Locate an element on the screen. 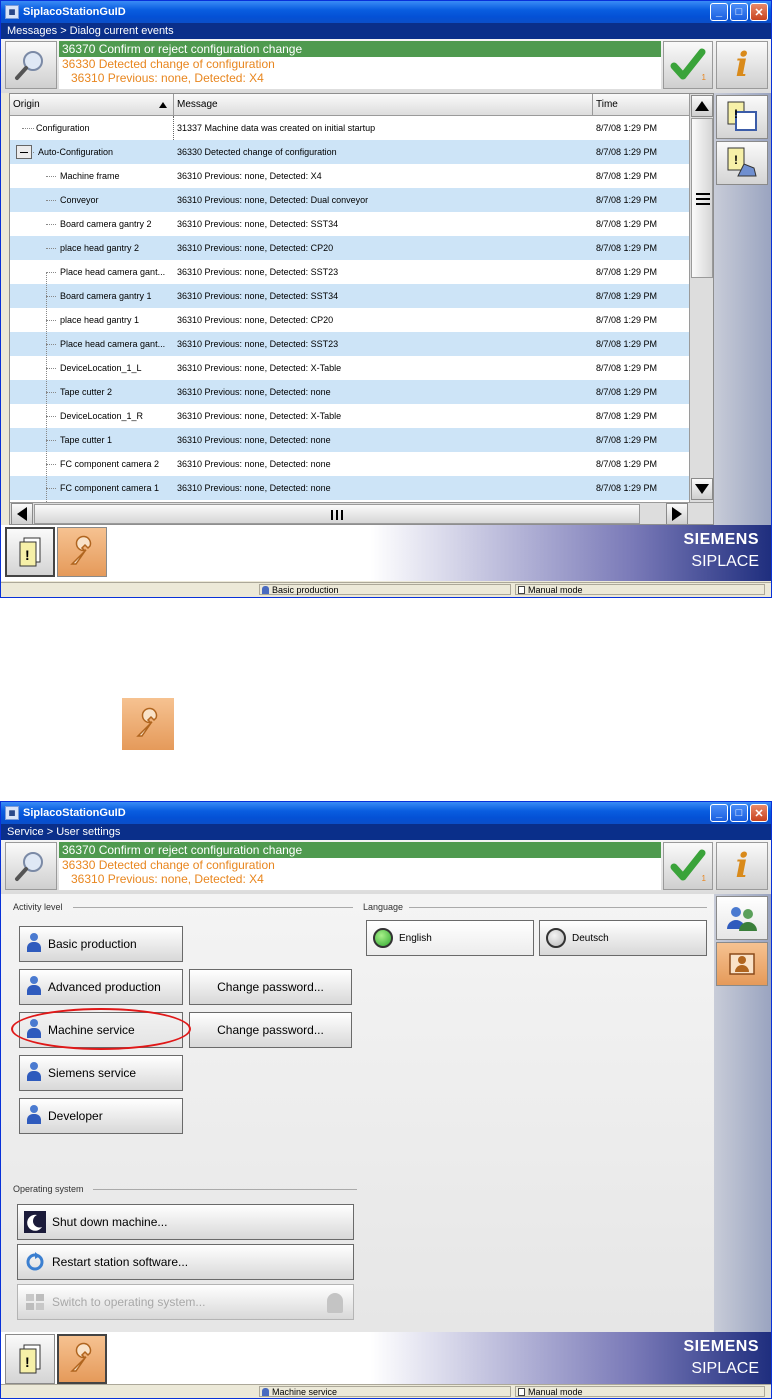  language-english-button: English is located at coordinates (450, 938).